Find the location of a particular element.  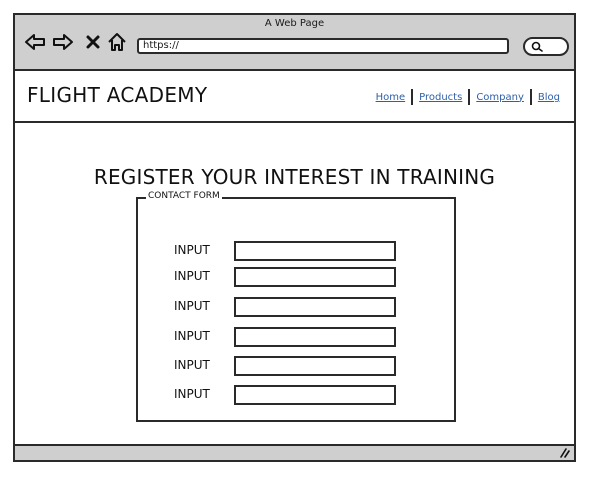

forward-arrow-icon is located at coordinates (63, 42).